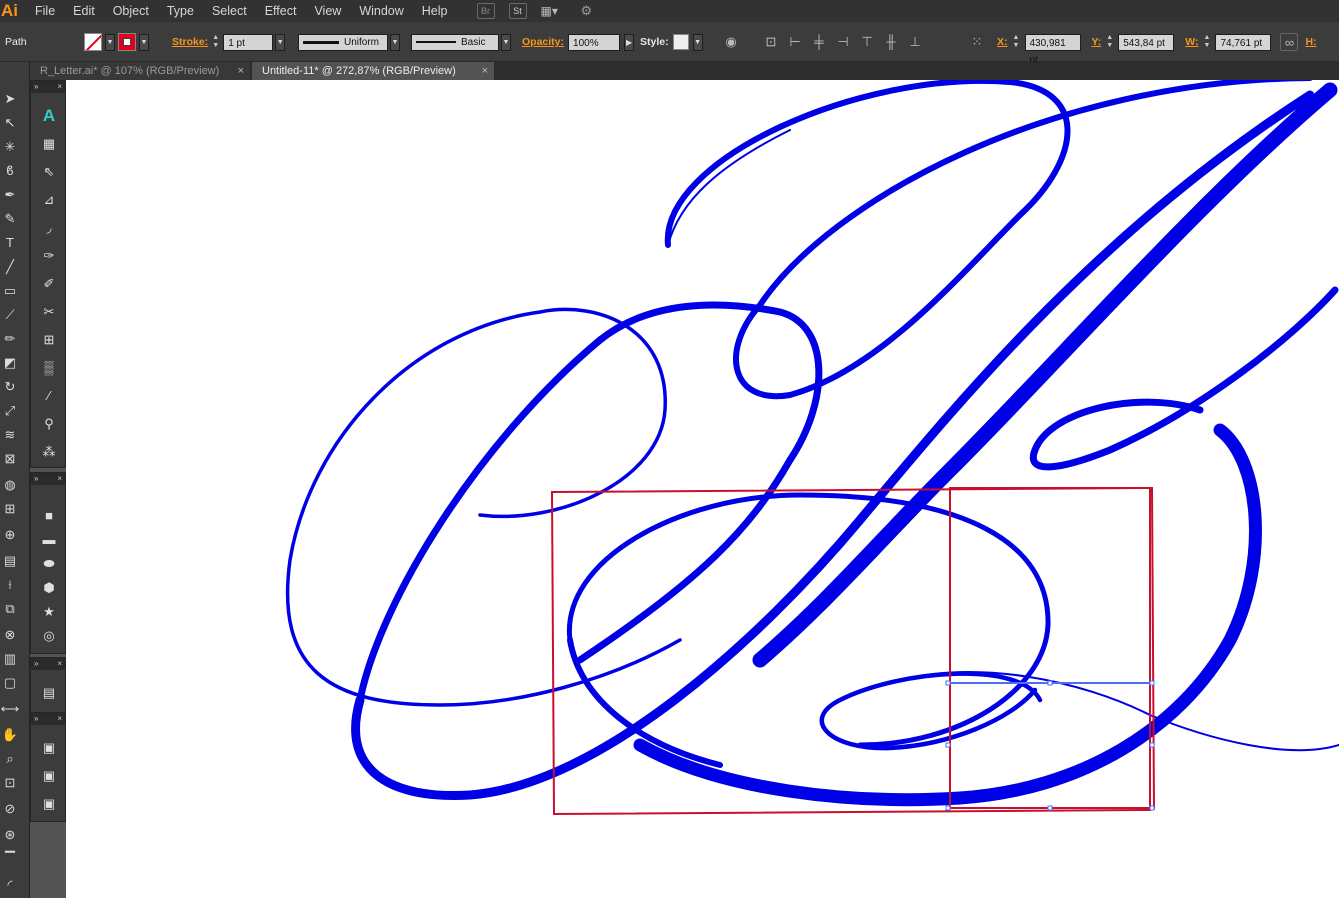 This screenshot has height=898, width=1339. Describe the element at coordinates (10, 735) in the screenshot. I see `hand-tool-icon: ✋` at that location.